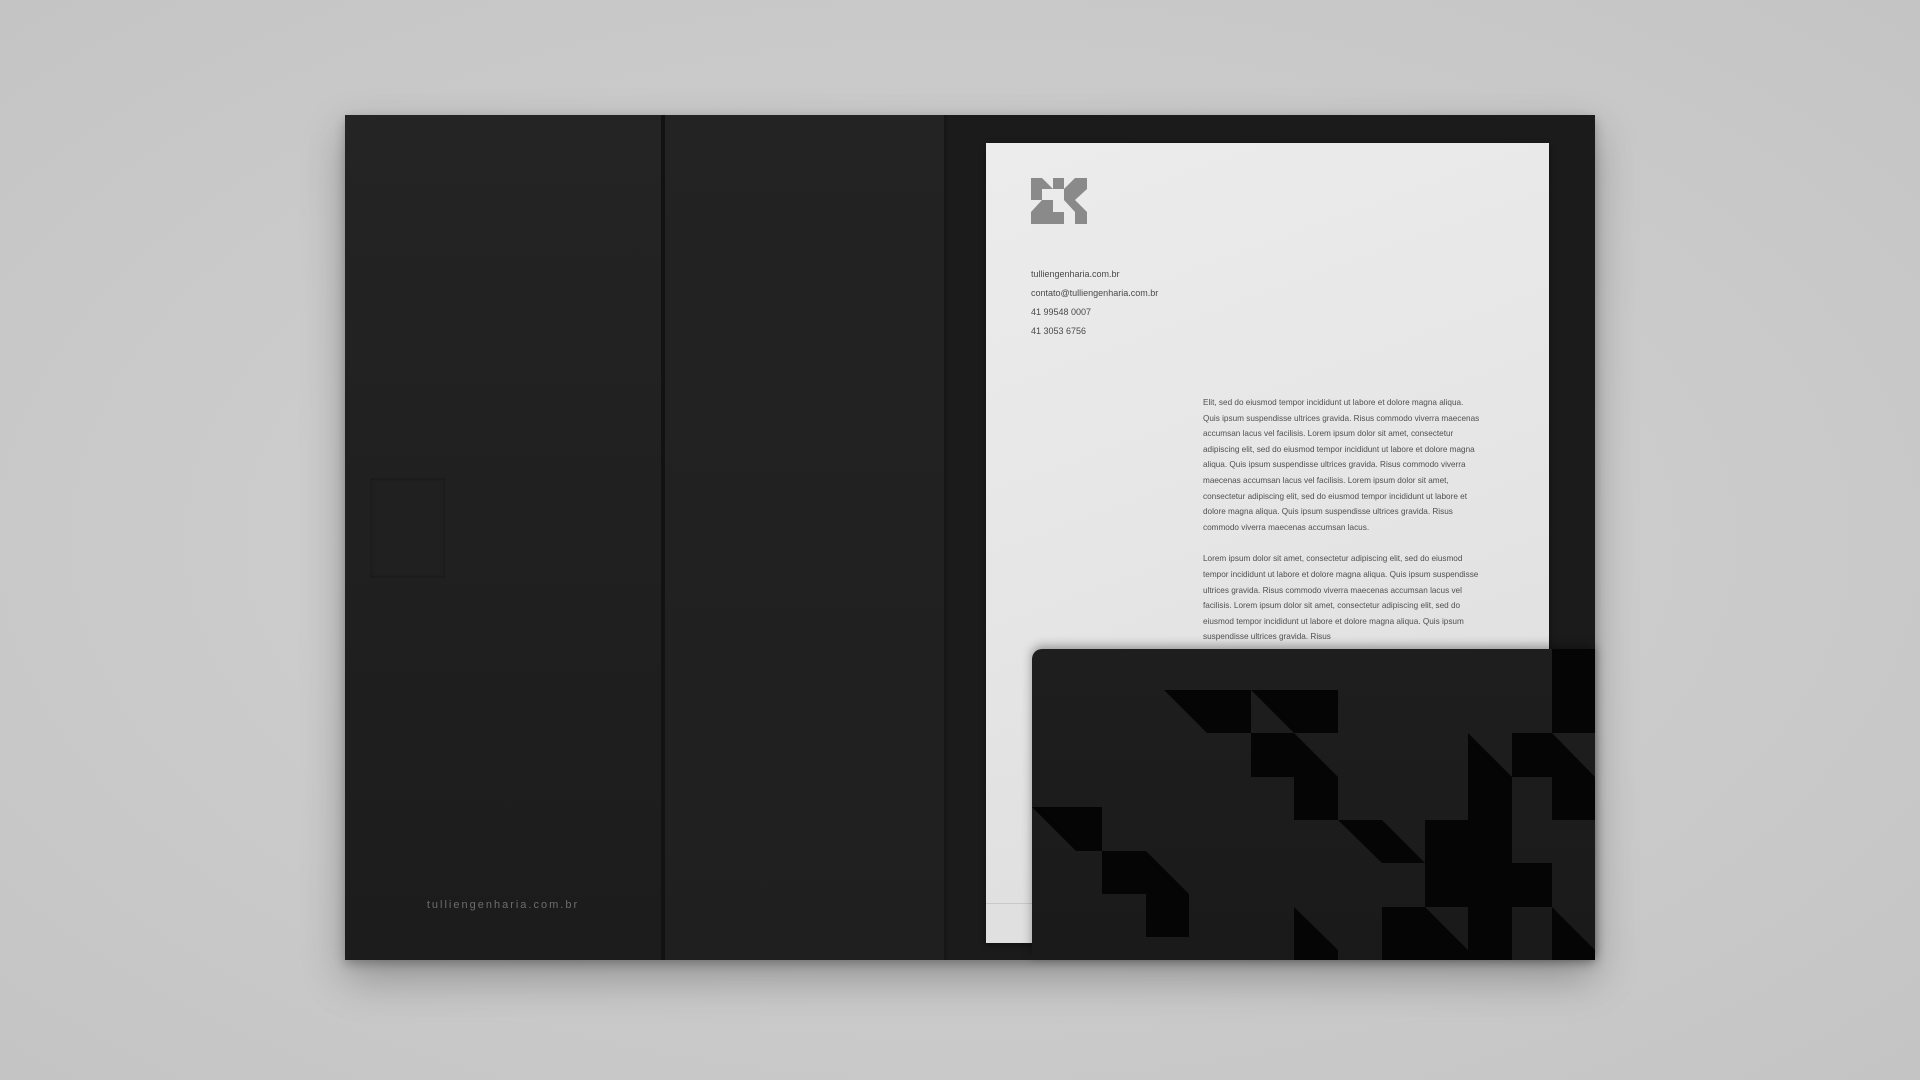 The width and height of the screenshot is (1920, 1080). What do you see at coordinates (1059, 331) in the screenshot?
I see `contact-phone-landline: 41 3053 6756` at bounding box center [1059, 331].